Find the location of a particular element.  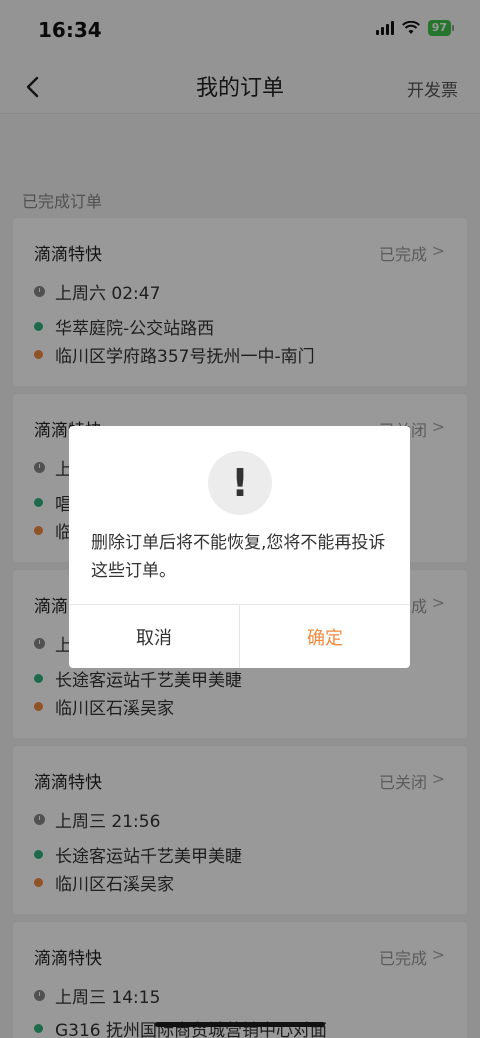

home-indicator is located at coordinates (240, 1024).